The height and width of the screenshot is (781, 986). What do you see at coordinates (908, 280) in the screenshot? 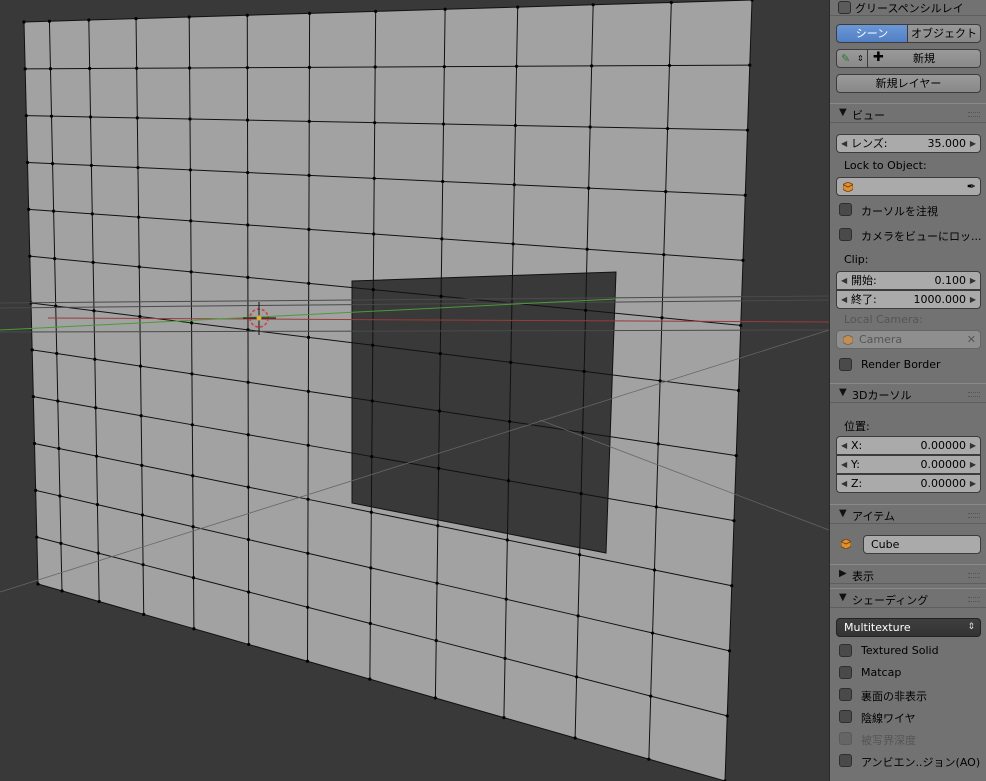
I see `clip-start-field: ◀ 開始: 0.100 ▶` at bounding box center [908, 280].